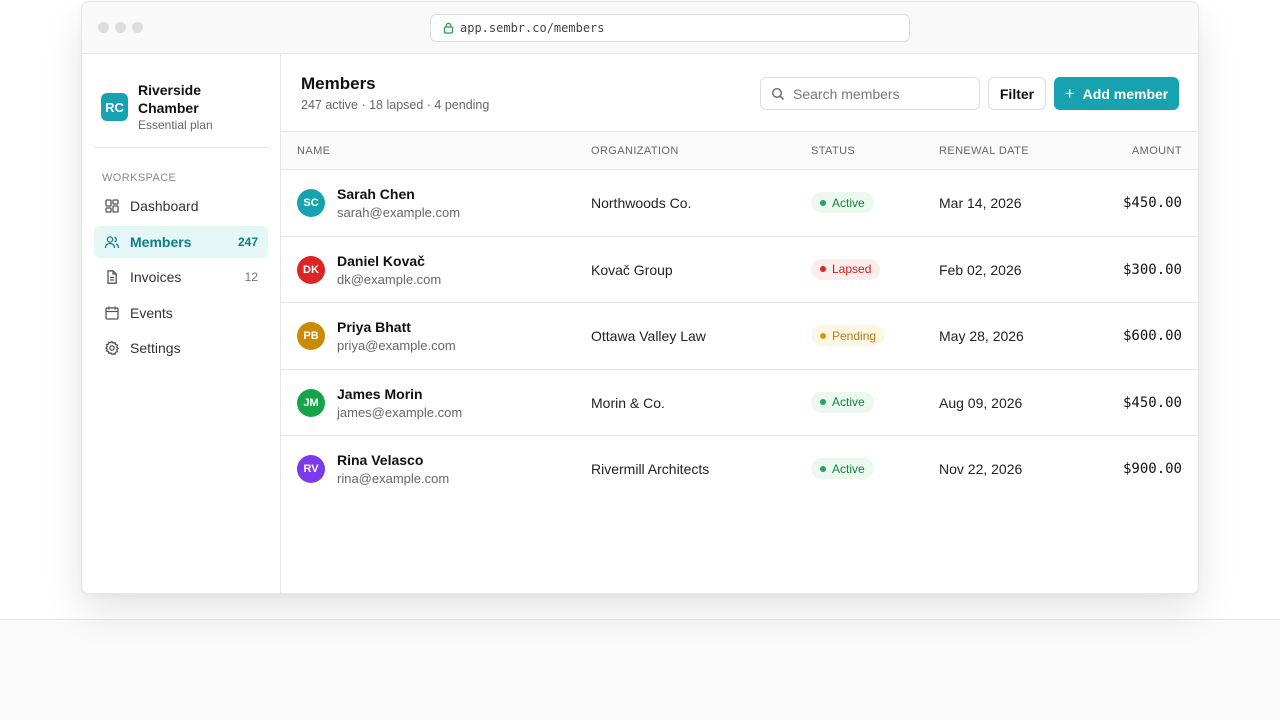 The height and width of the screenshot is (720, 1280). Describe the element at coordinates (400, 412) in the screenshot. I see `member-email: james@example.com` at that location.